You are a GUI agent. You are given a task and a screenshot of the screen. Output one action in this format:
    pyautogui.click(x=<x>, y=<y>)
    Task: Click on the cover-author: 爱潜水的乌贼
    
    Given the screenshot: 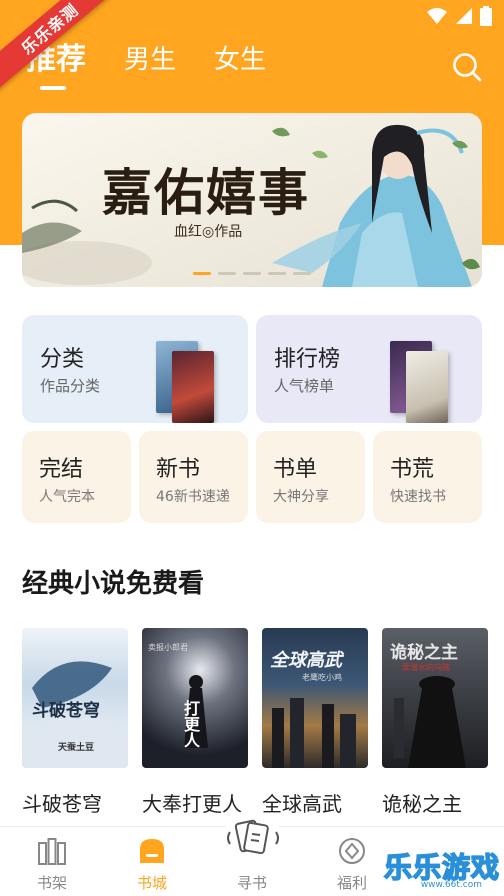 What is the action you would take?
    pyautogui.click(x=426, y=667)
    